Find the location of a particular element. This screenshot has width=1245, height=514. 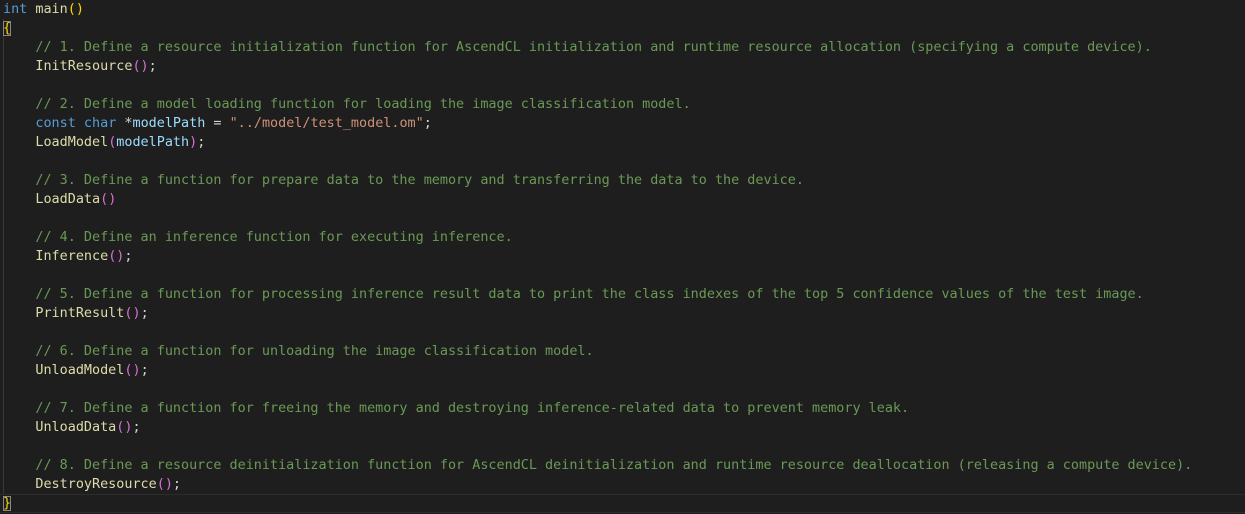

code-line-close-brace: } is located at coordinates (622, 503).